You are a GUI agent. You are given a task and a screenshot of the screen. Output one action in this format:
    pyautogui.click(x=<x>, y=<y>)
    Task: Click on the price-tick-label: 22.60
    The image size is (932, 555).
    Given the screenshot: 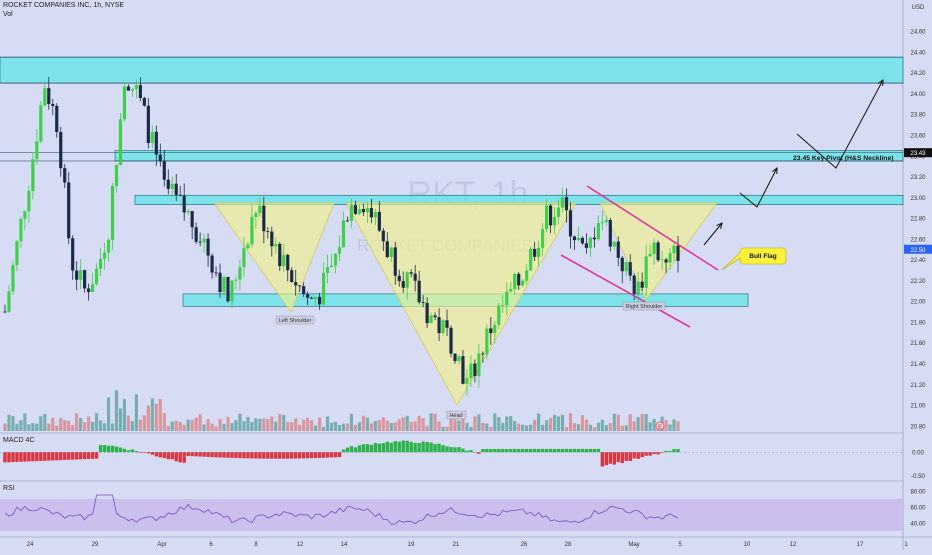 What is the action you would take?
    pyautogui.click(x=918, y=240)
    